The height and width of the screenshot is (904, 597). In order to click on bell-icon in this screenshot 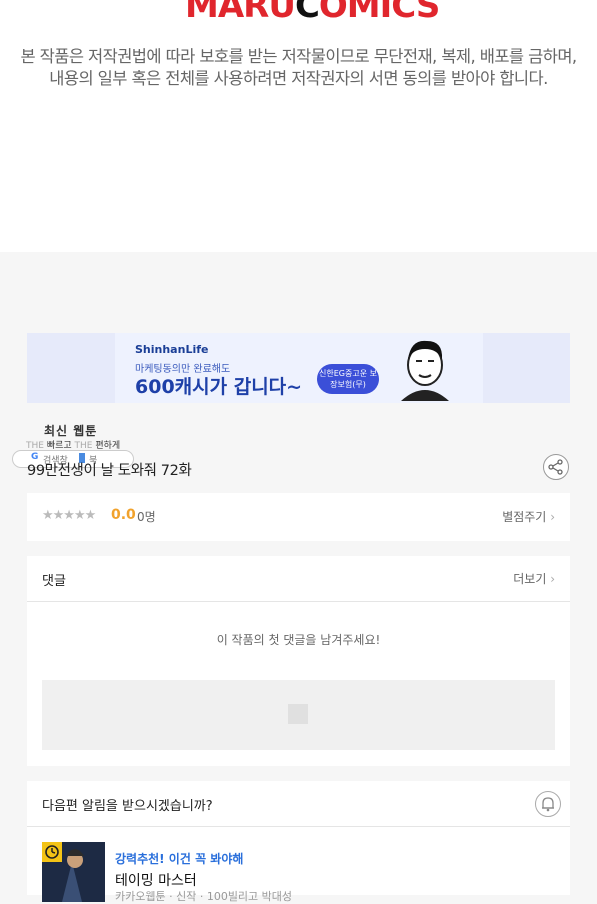, I will do `click(548, 804)`.